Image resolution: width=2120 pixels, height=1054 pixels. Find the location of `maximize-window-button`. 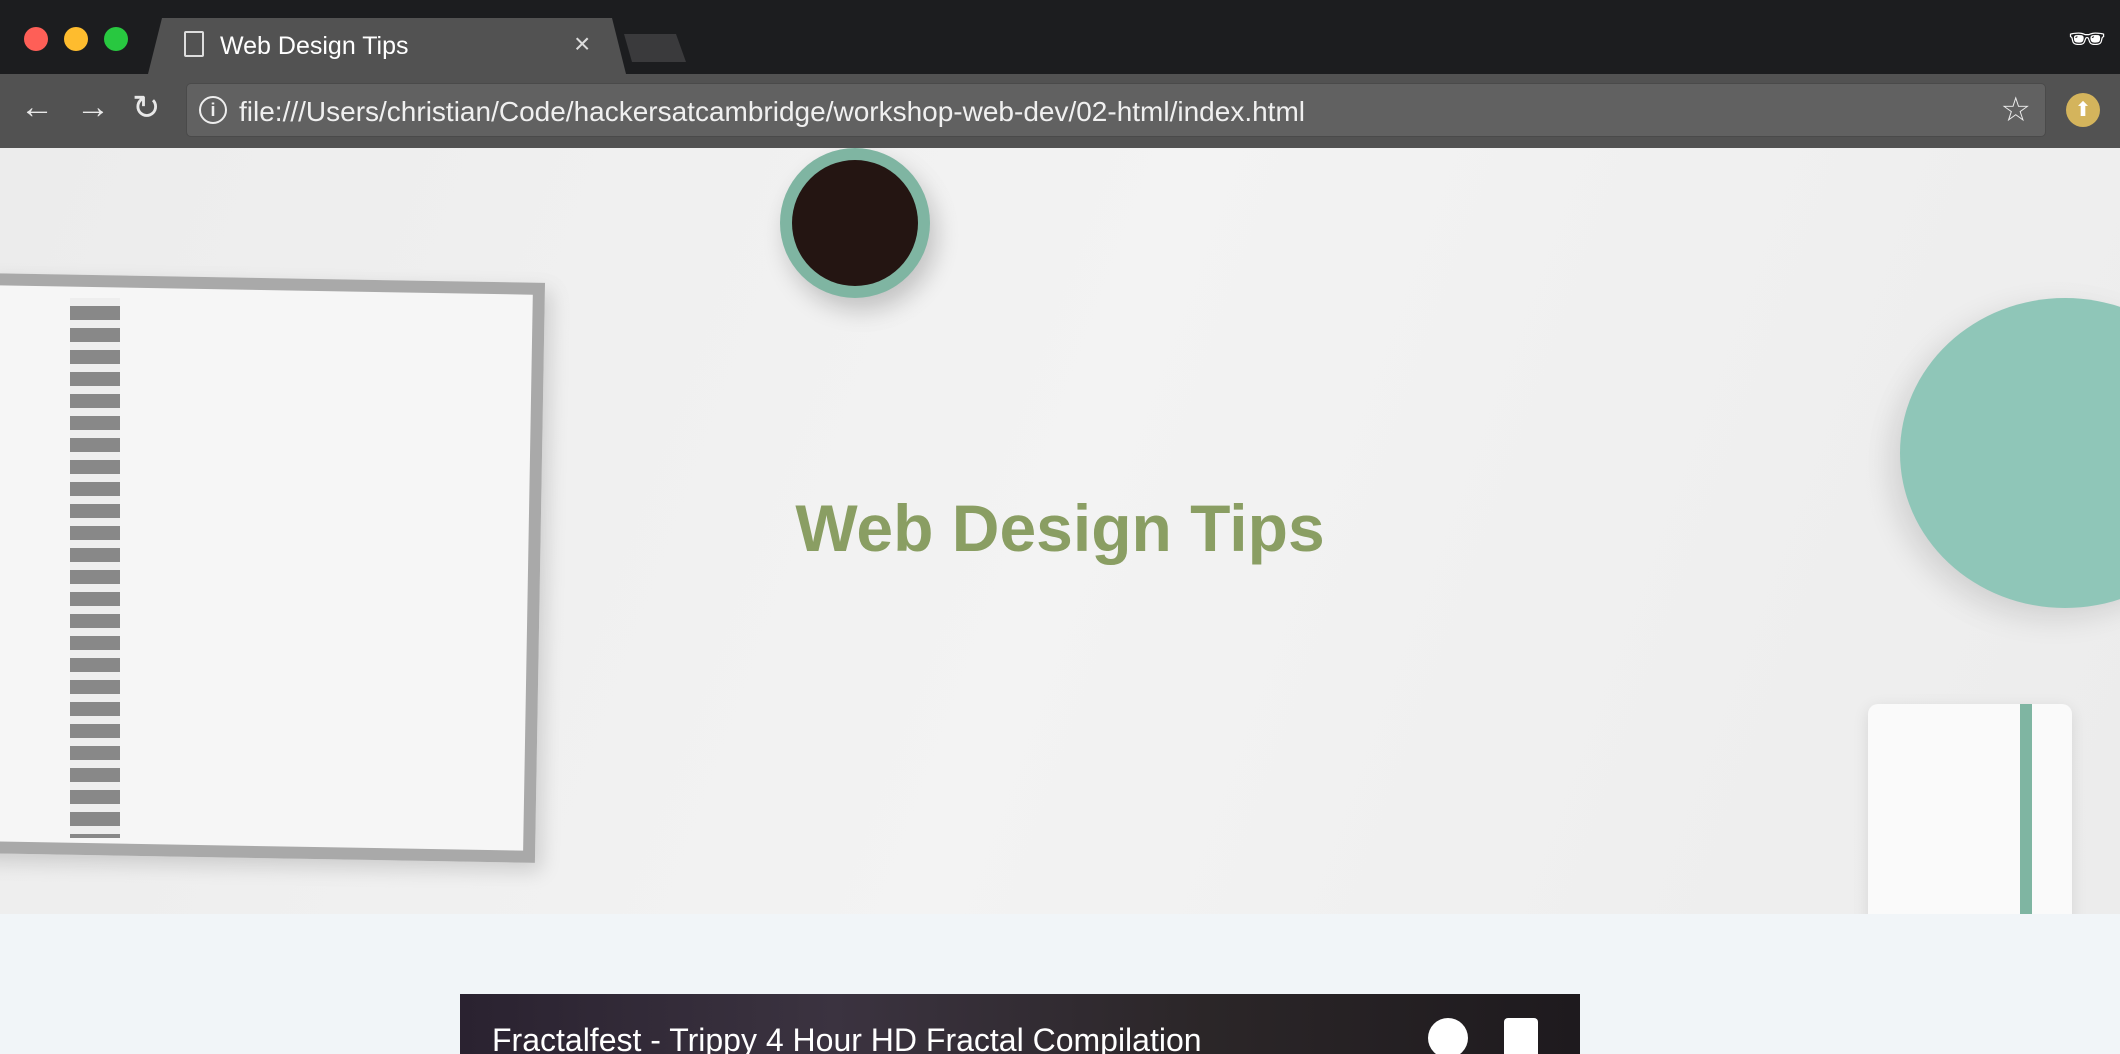

maximize-window-button is located at coordinates (116, 39).